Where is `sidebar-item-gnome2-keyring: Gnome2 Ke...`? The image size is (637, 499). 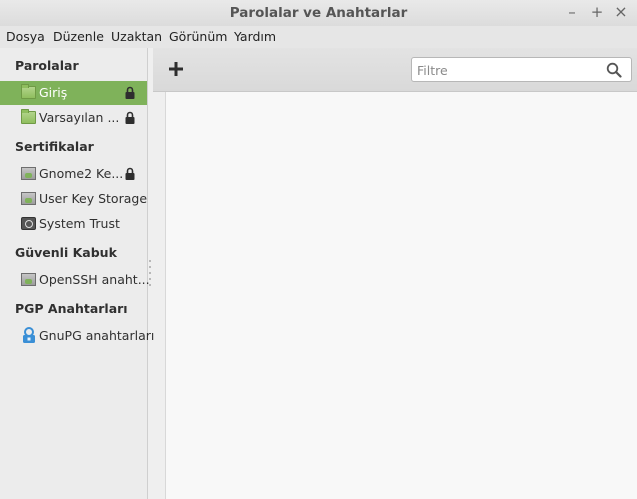 sidebar-item-gnome2-keyring: Gnome2 Ke... is located at coordinates (73, 174).